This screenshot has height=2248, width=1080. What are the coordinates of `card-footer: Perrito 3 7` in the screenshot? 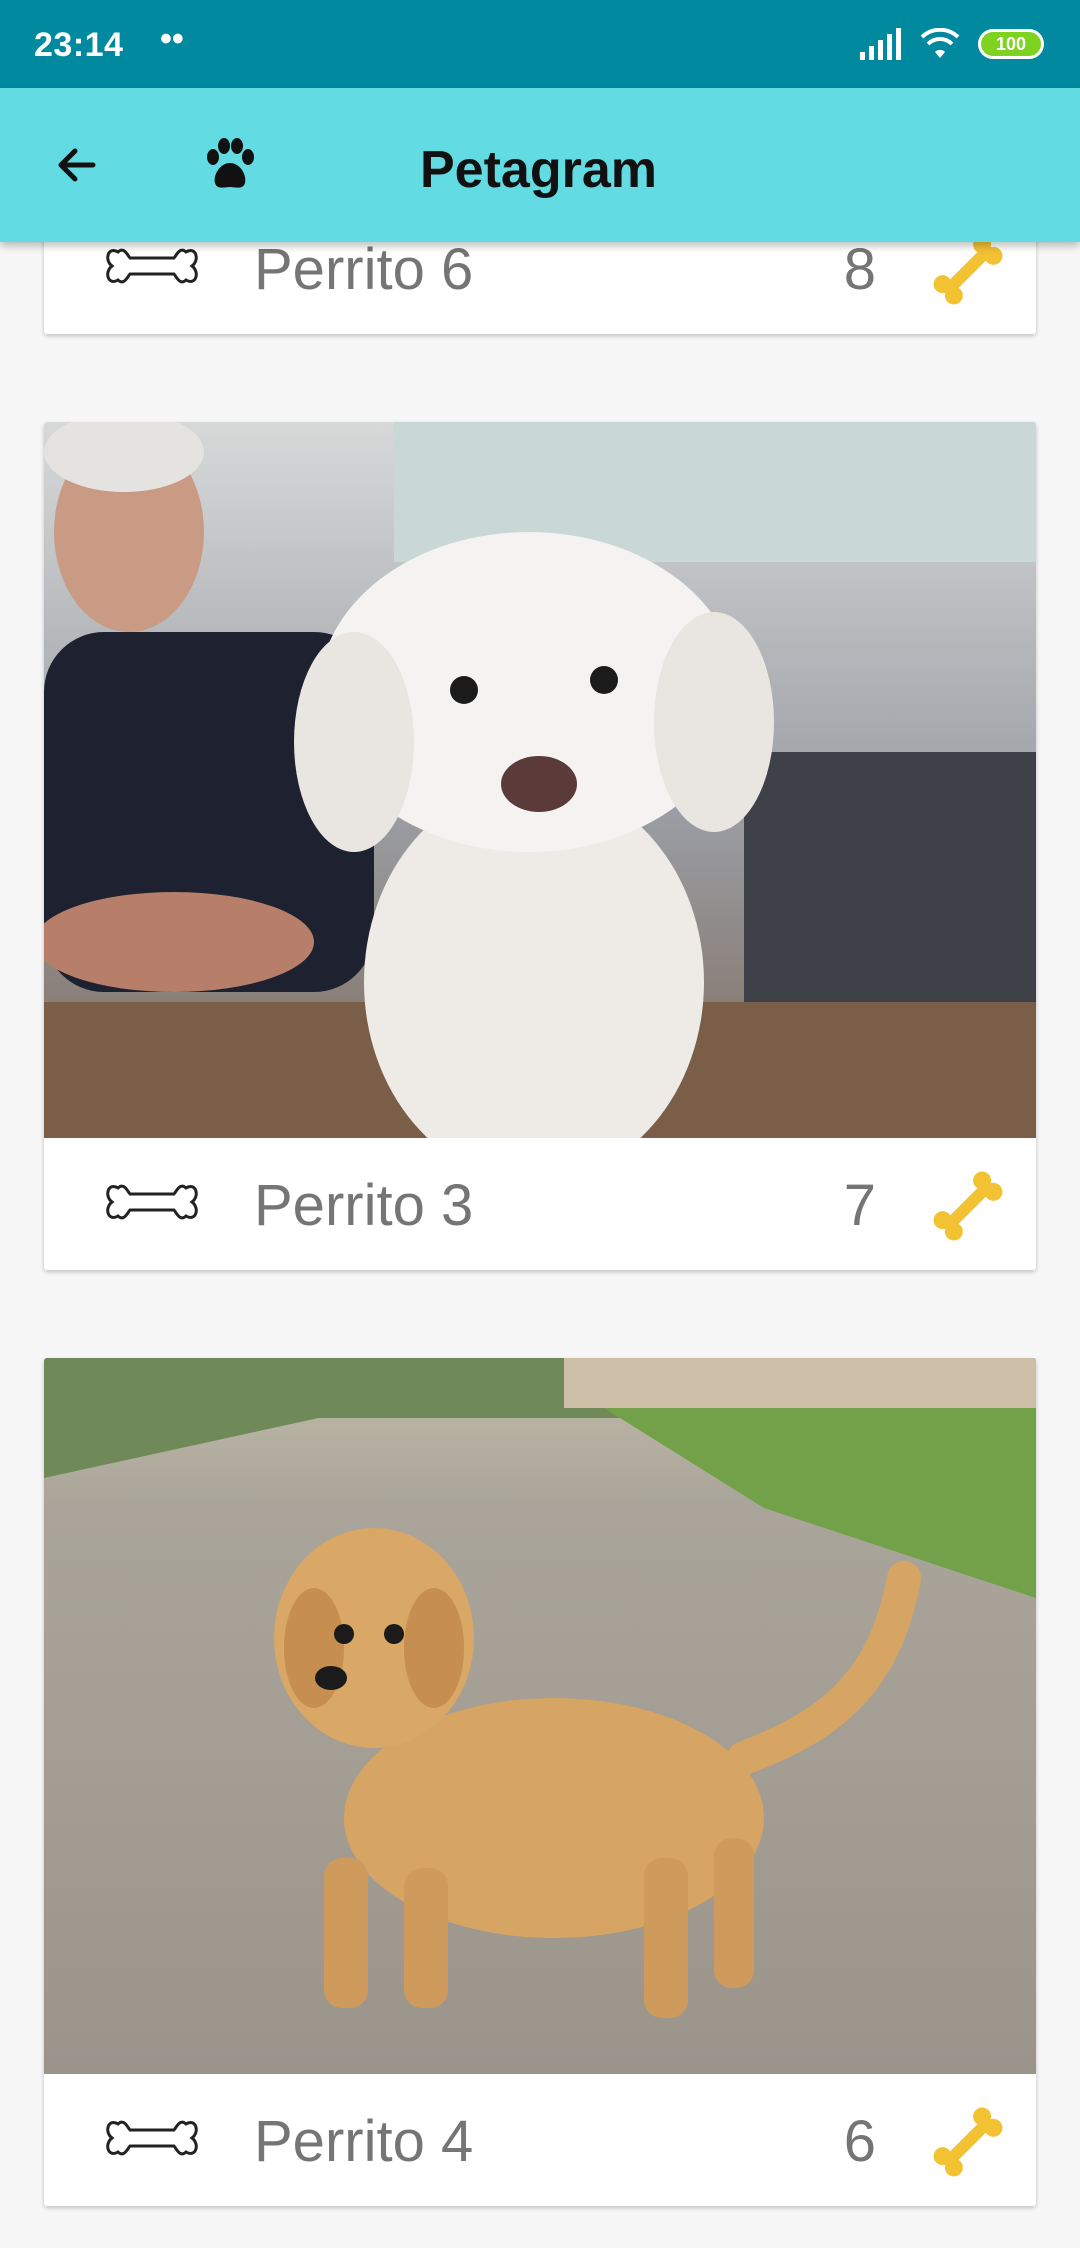 It's located at (540, 1204).